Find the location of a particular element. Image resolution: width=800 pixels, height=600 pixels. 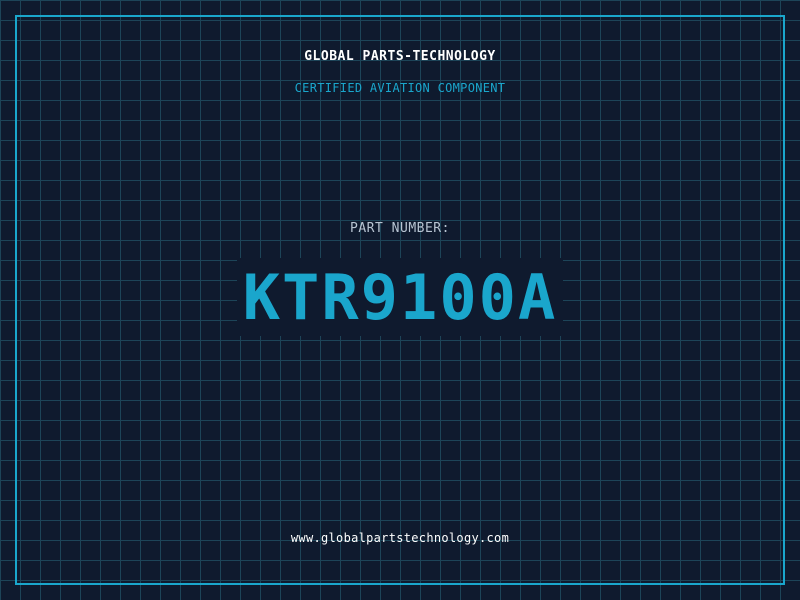

part-number-container: KTR9100A is located at coordinates (400, 299).